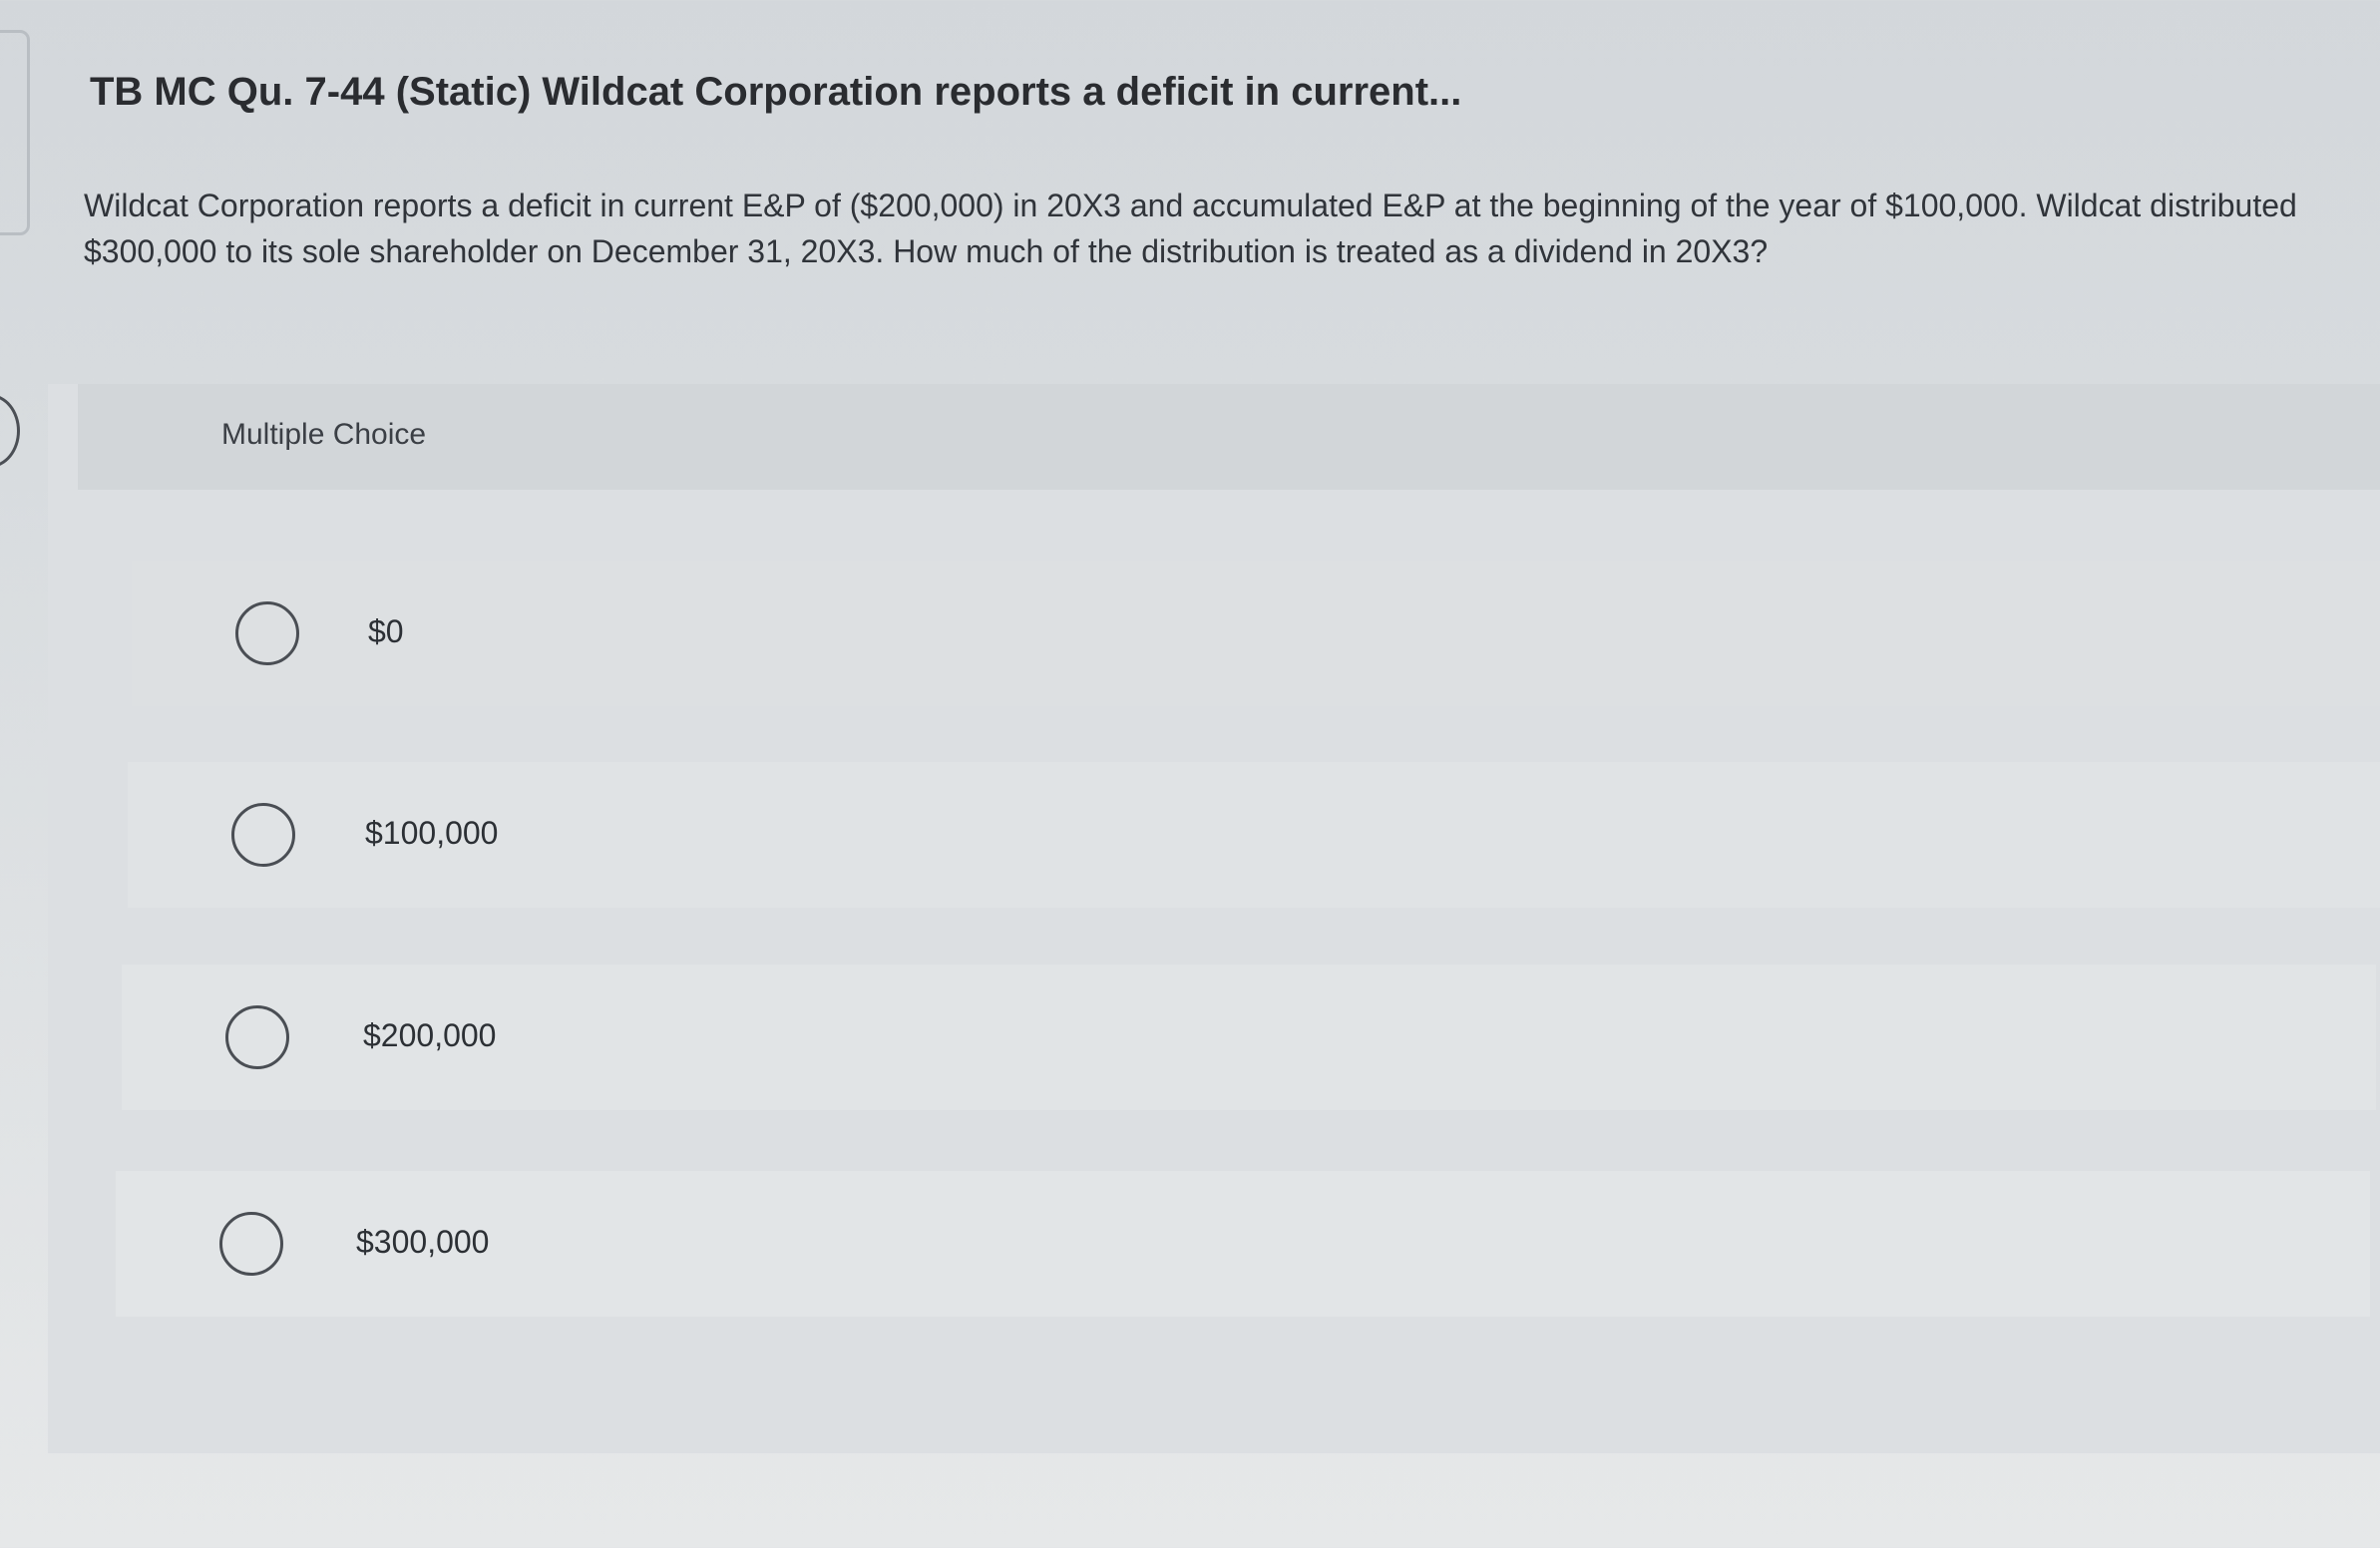 The height and width of the screenshot is (1548, 2380). What do you see at coordinates (1254, 835) in the screenshot?
I see `choice-option-1: $100,000` at bounding box center [1254, 835].